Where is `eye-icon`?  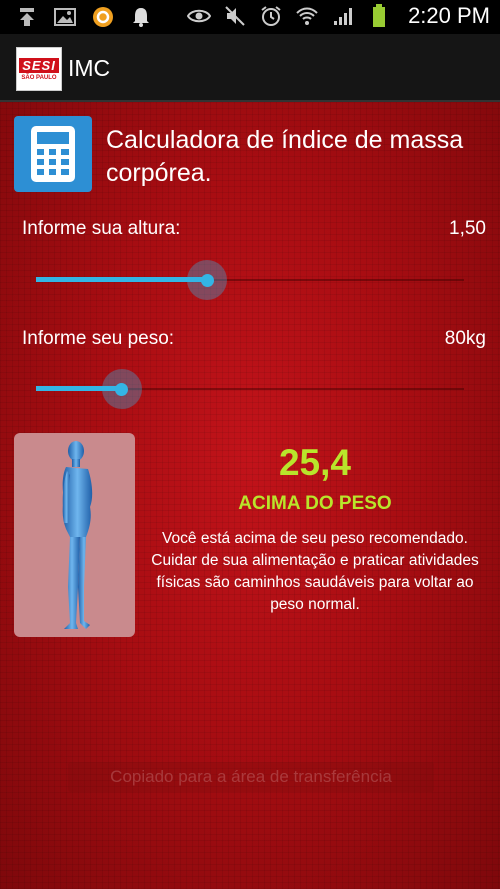 eye-icon is located at coordinates (199, 16).